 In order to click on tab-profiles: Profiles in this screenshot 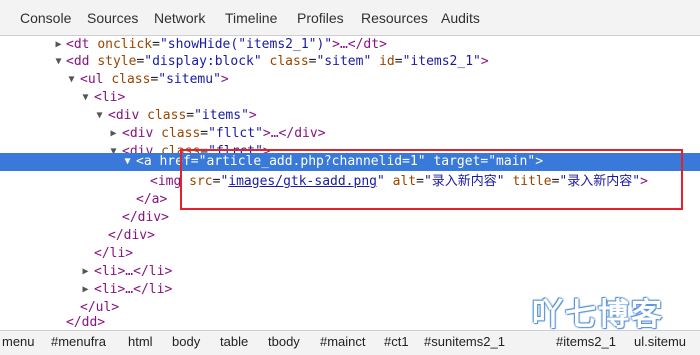, I will do `click(320, 18)`.